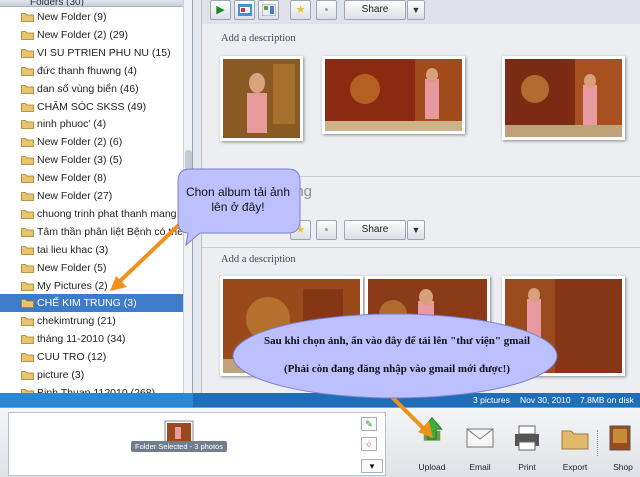 This screenshot has height=477, width=640. I want to click on album-callout-text: Chon album tải ảnh lên ở đây!, so click(238, 199).